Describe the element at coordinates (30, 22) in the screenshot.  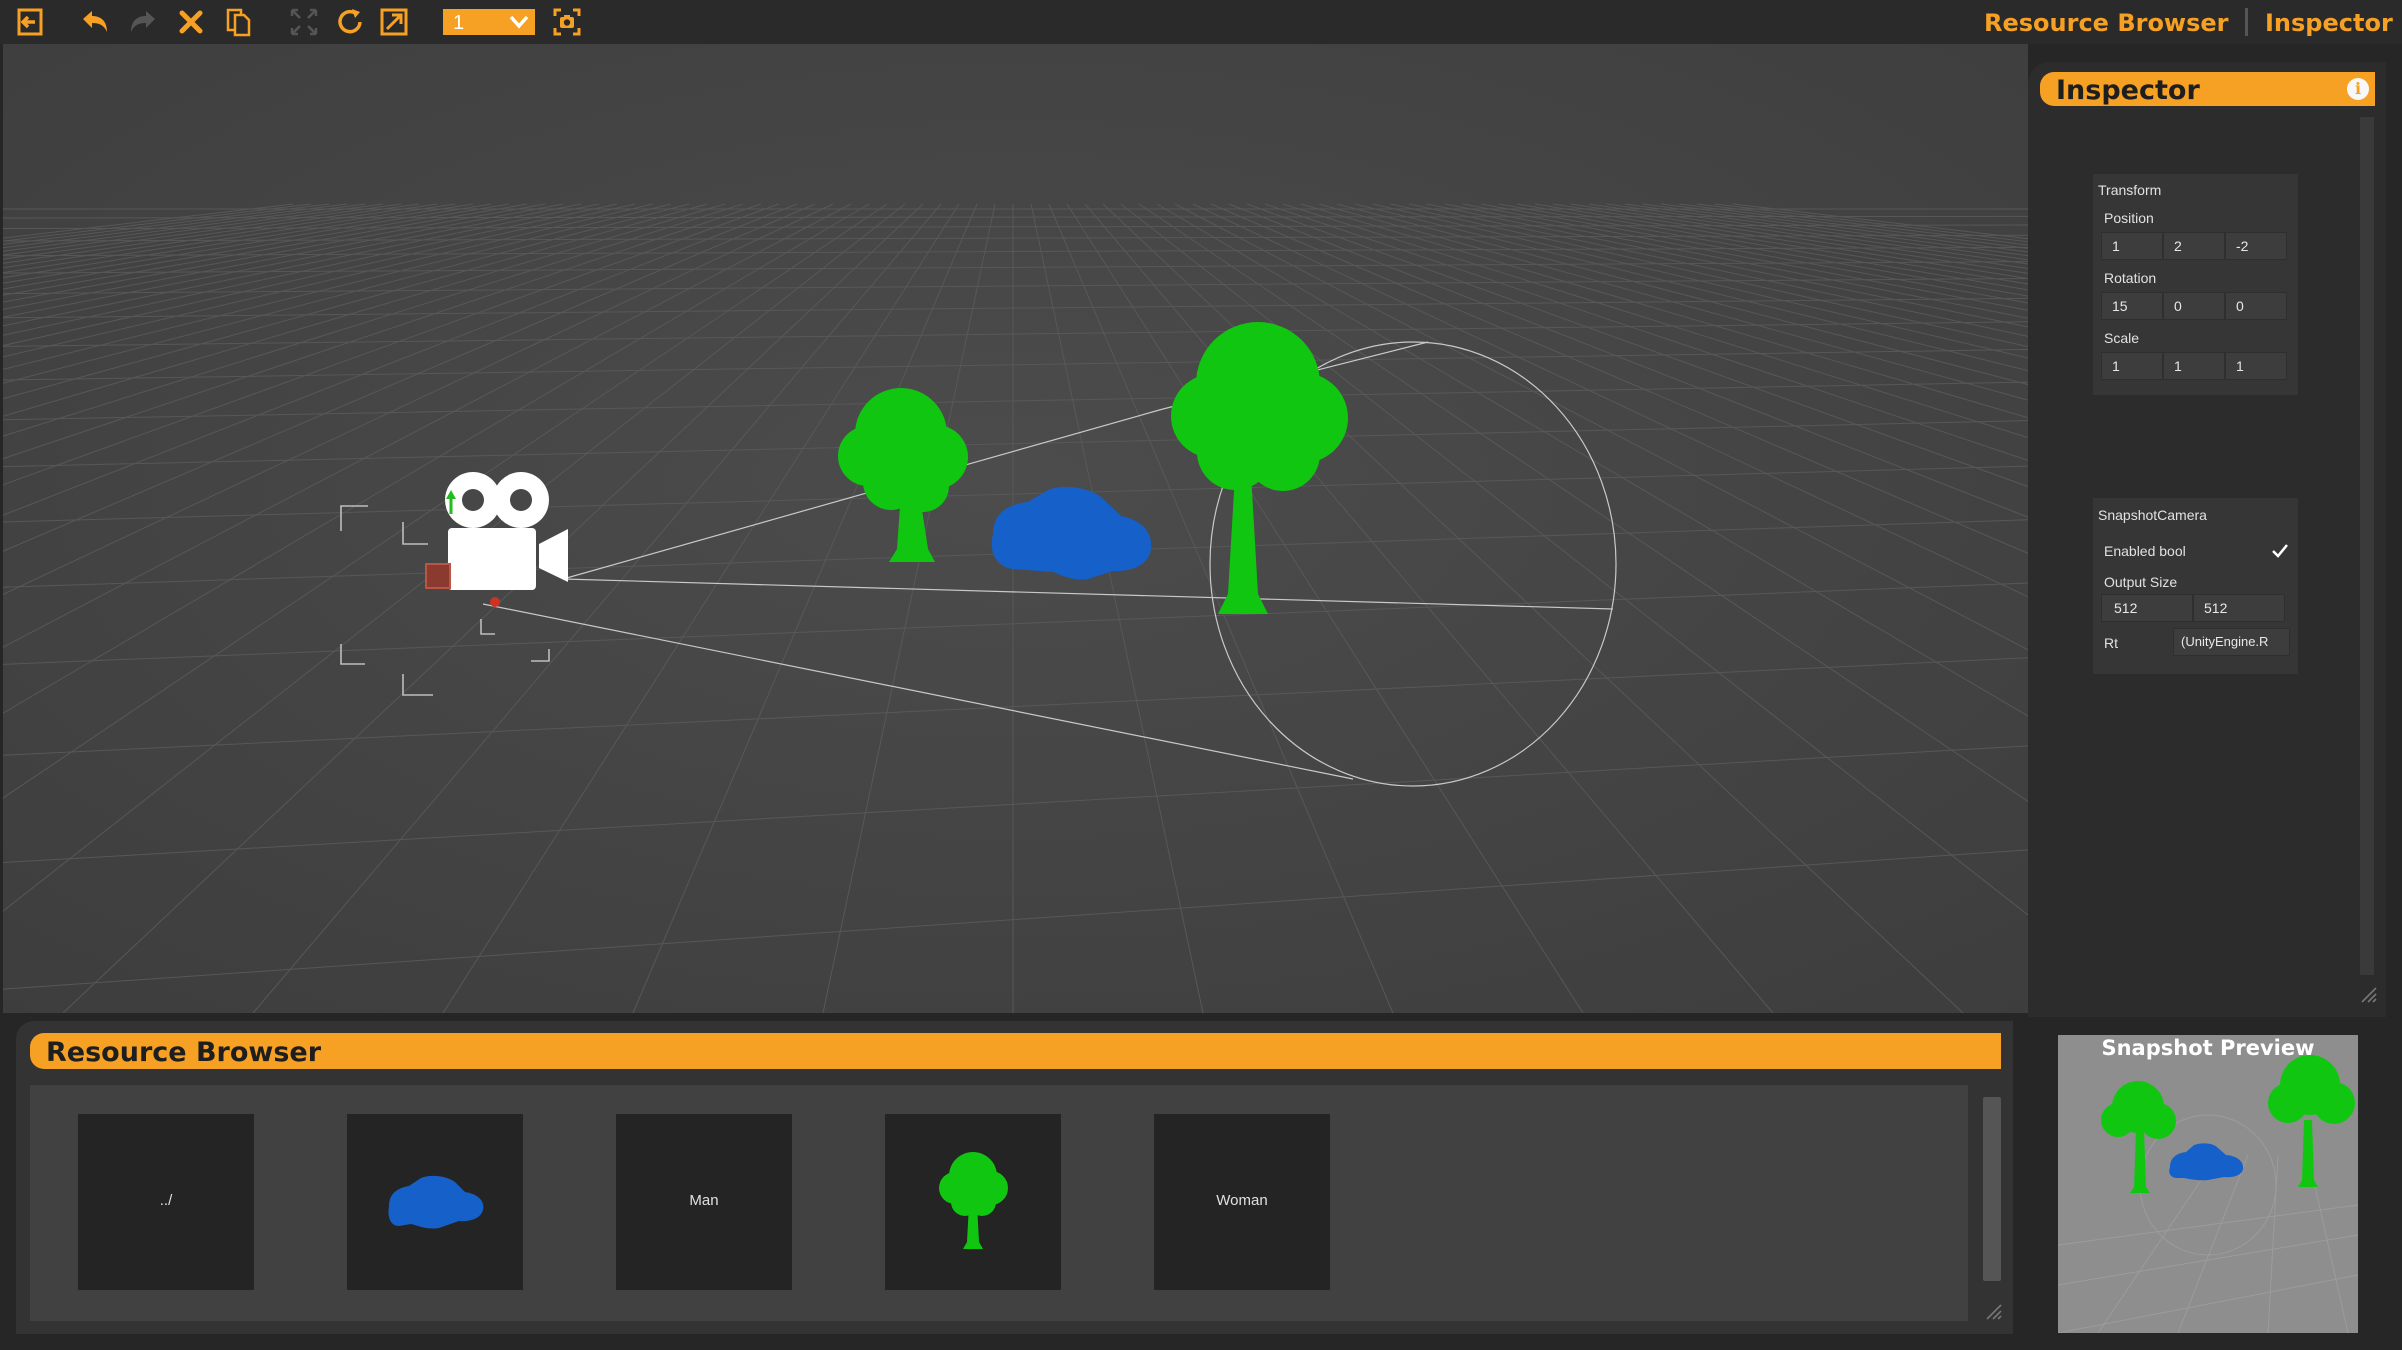
I see `exit-icon` at that location.